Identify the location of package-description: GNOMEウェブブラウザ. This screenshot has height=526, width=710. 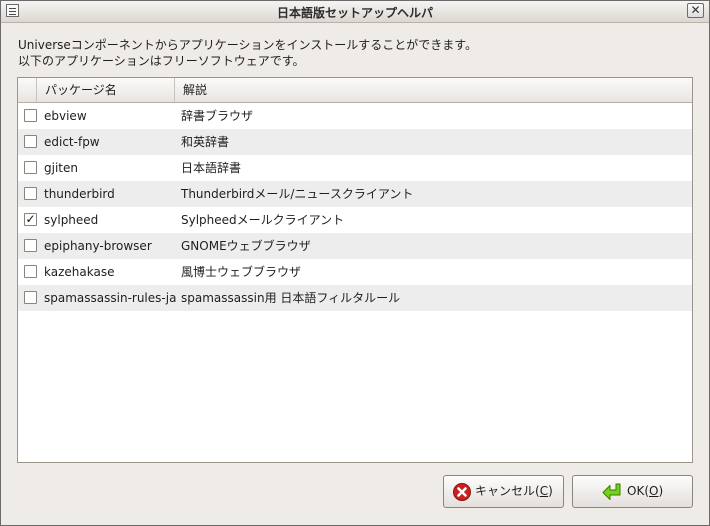
(246, 246).